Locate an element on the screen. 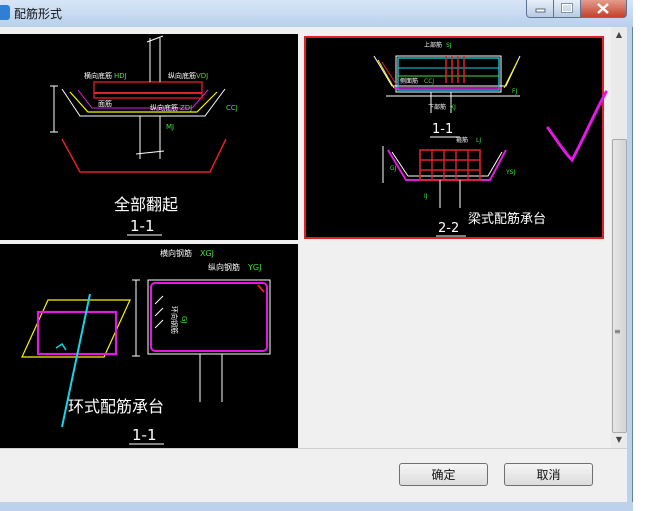 This screenshot has height=511, width=665. label-h-code: XGJ is located at coordinates (207, 253).